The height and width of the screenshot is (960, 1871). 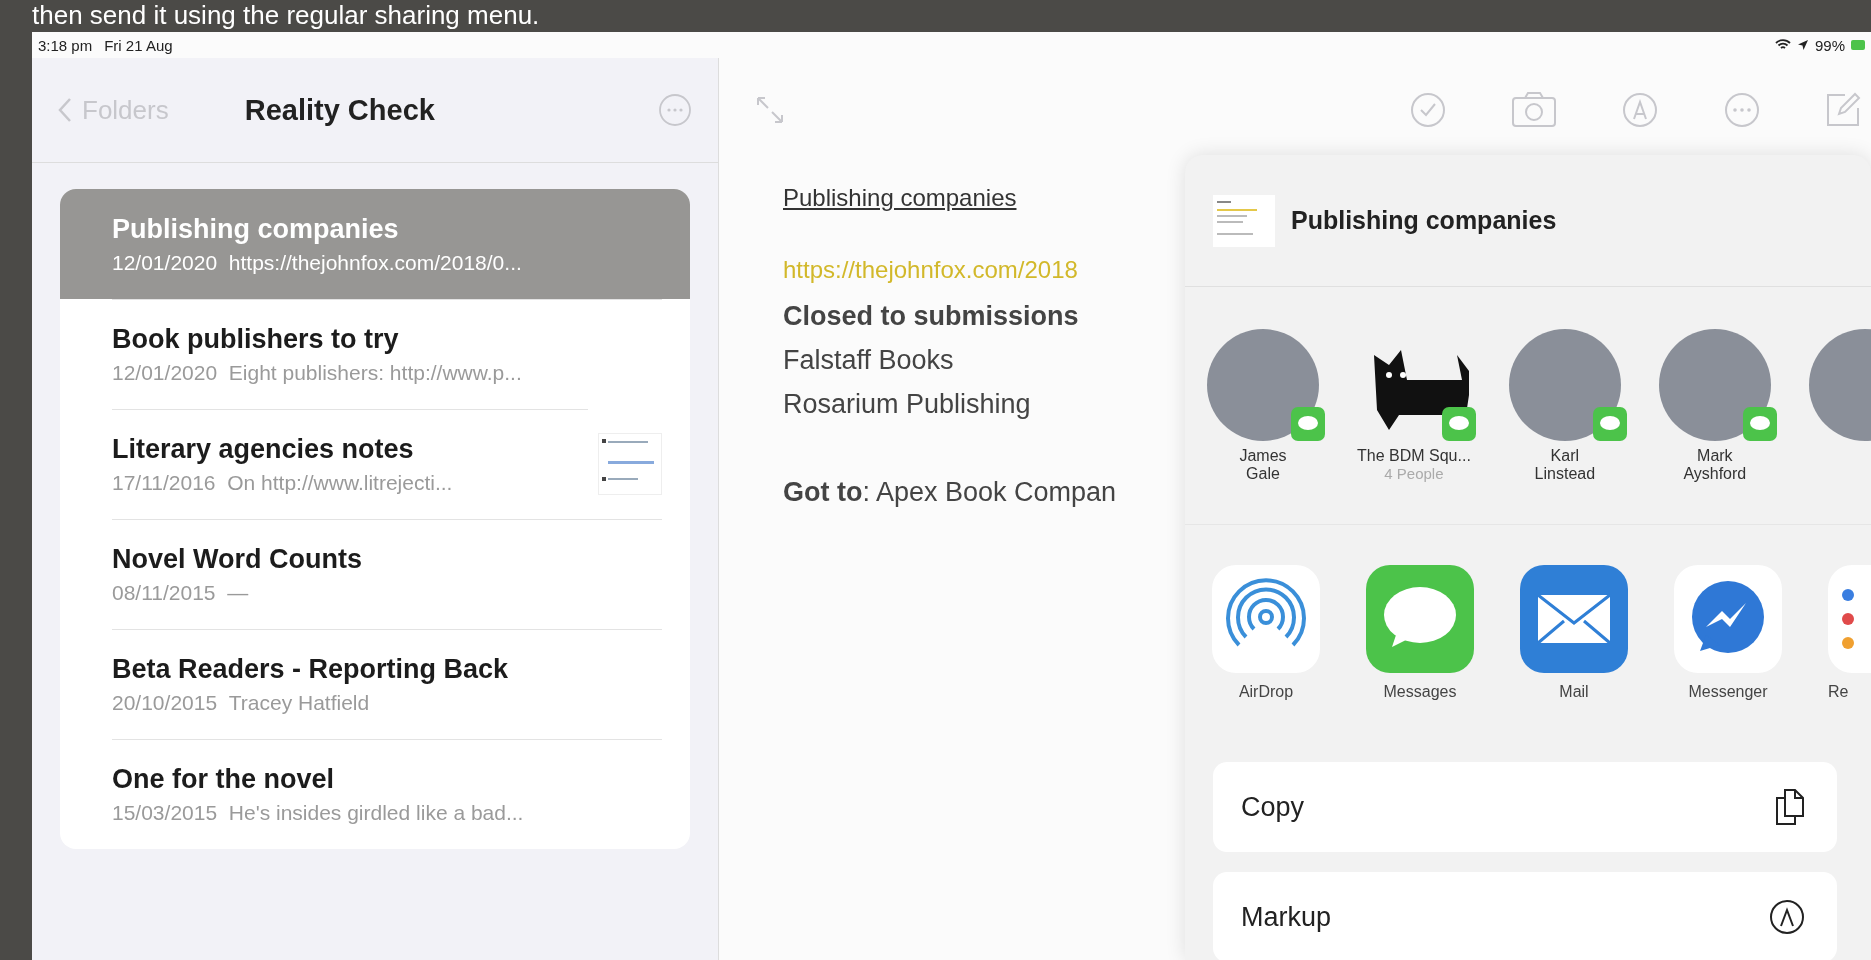 What do you see at coordinates (770, 110) in the screenshot?
I see `expand-icon` at bounding box center [770, 110].